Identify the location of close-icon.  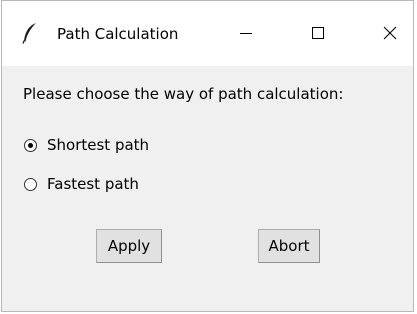
(390, 34).